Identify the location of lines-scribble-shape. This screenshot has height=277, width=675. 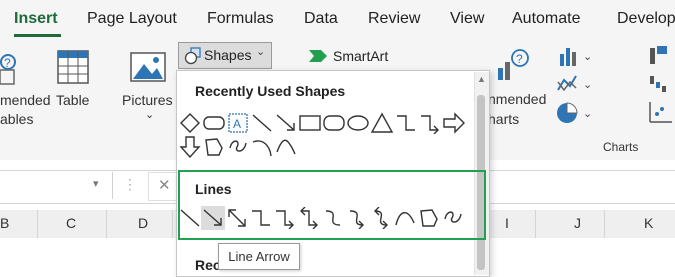
(453, 218).